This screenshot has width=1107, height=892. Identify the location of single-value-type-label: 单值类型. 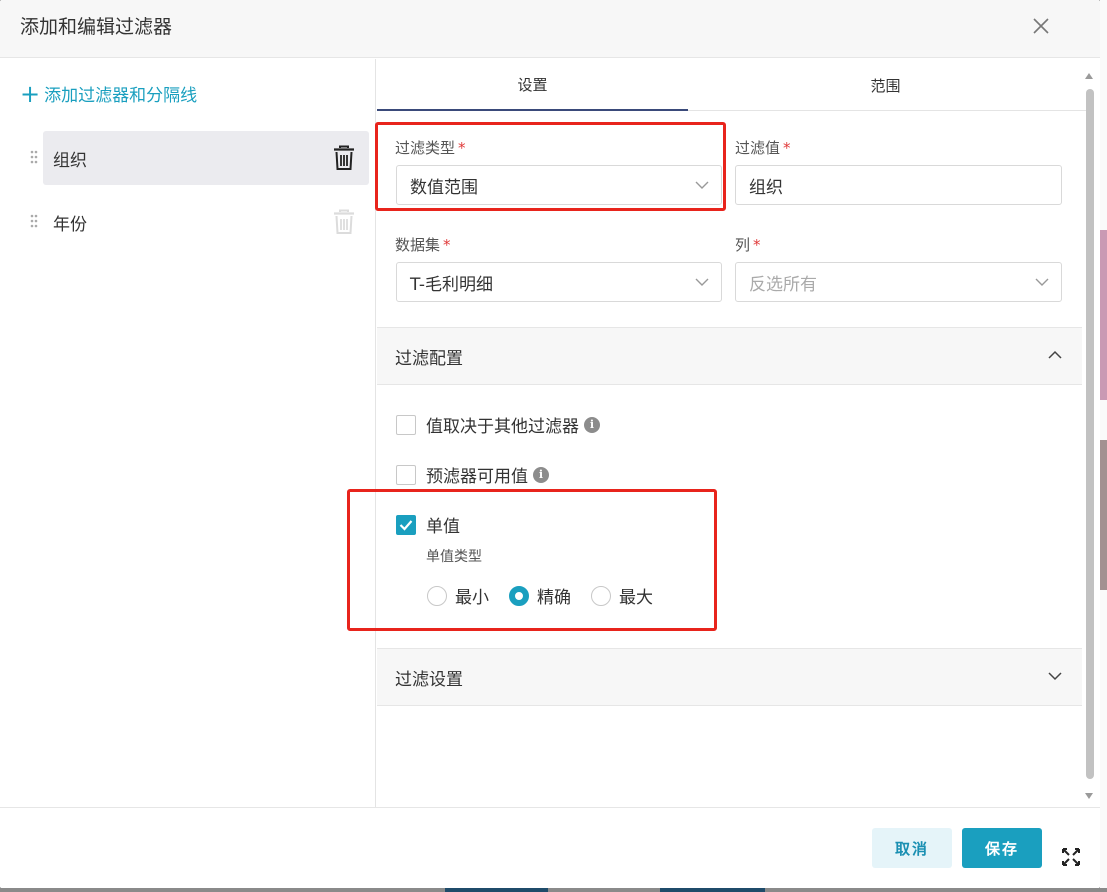
(454, 557).